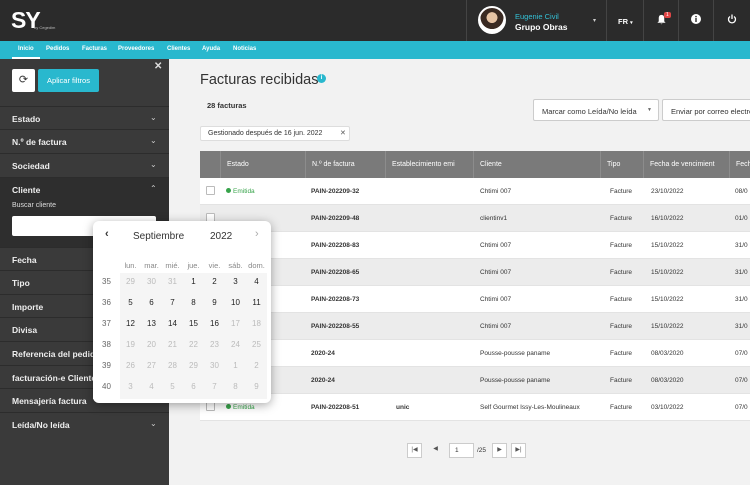 This screenshot has width=750, height=485. Describe the element at coordinates (68, 80) in the screenshot. I see `apply-filters-button: Aplicar filtros` at that location.